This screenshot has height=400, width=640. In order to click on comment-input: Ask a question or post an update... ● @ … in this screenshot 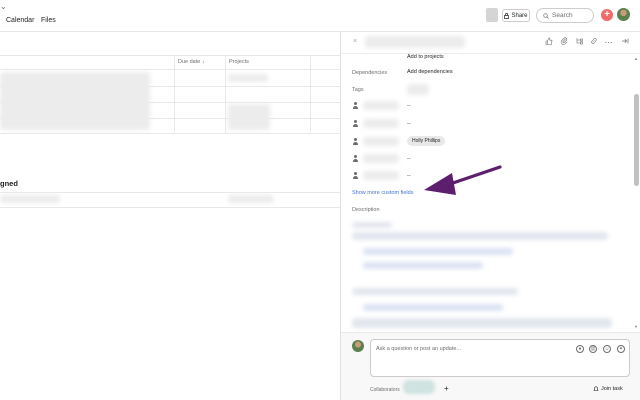, I will do `click(500, 358)`.